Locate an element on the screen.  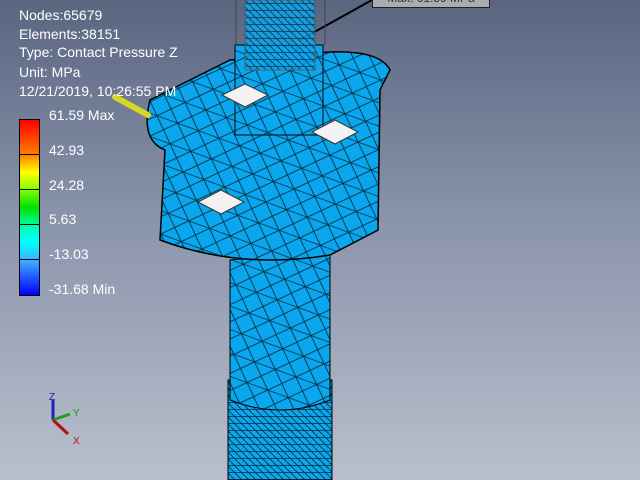
nodes-count: Nodes:65679 is located at coordinates (61, 15).